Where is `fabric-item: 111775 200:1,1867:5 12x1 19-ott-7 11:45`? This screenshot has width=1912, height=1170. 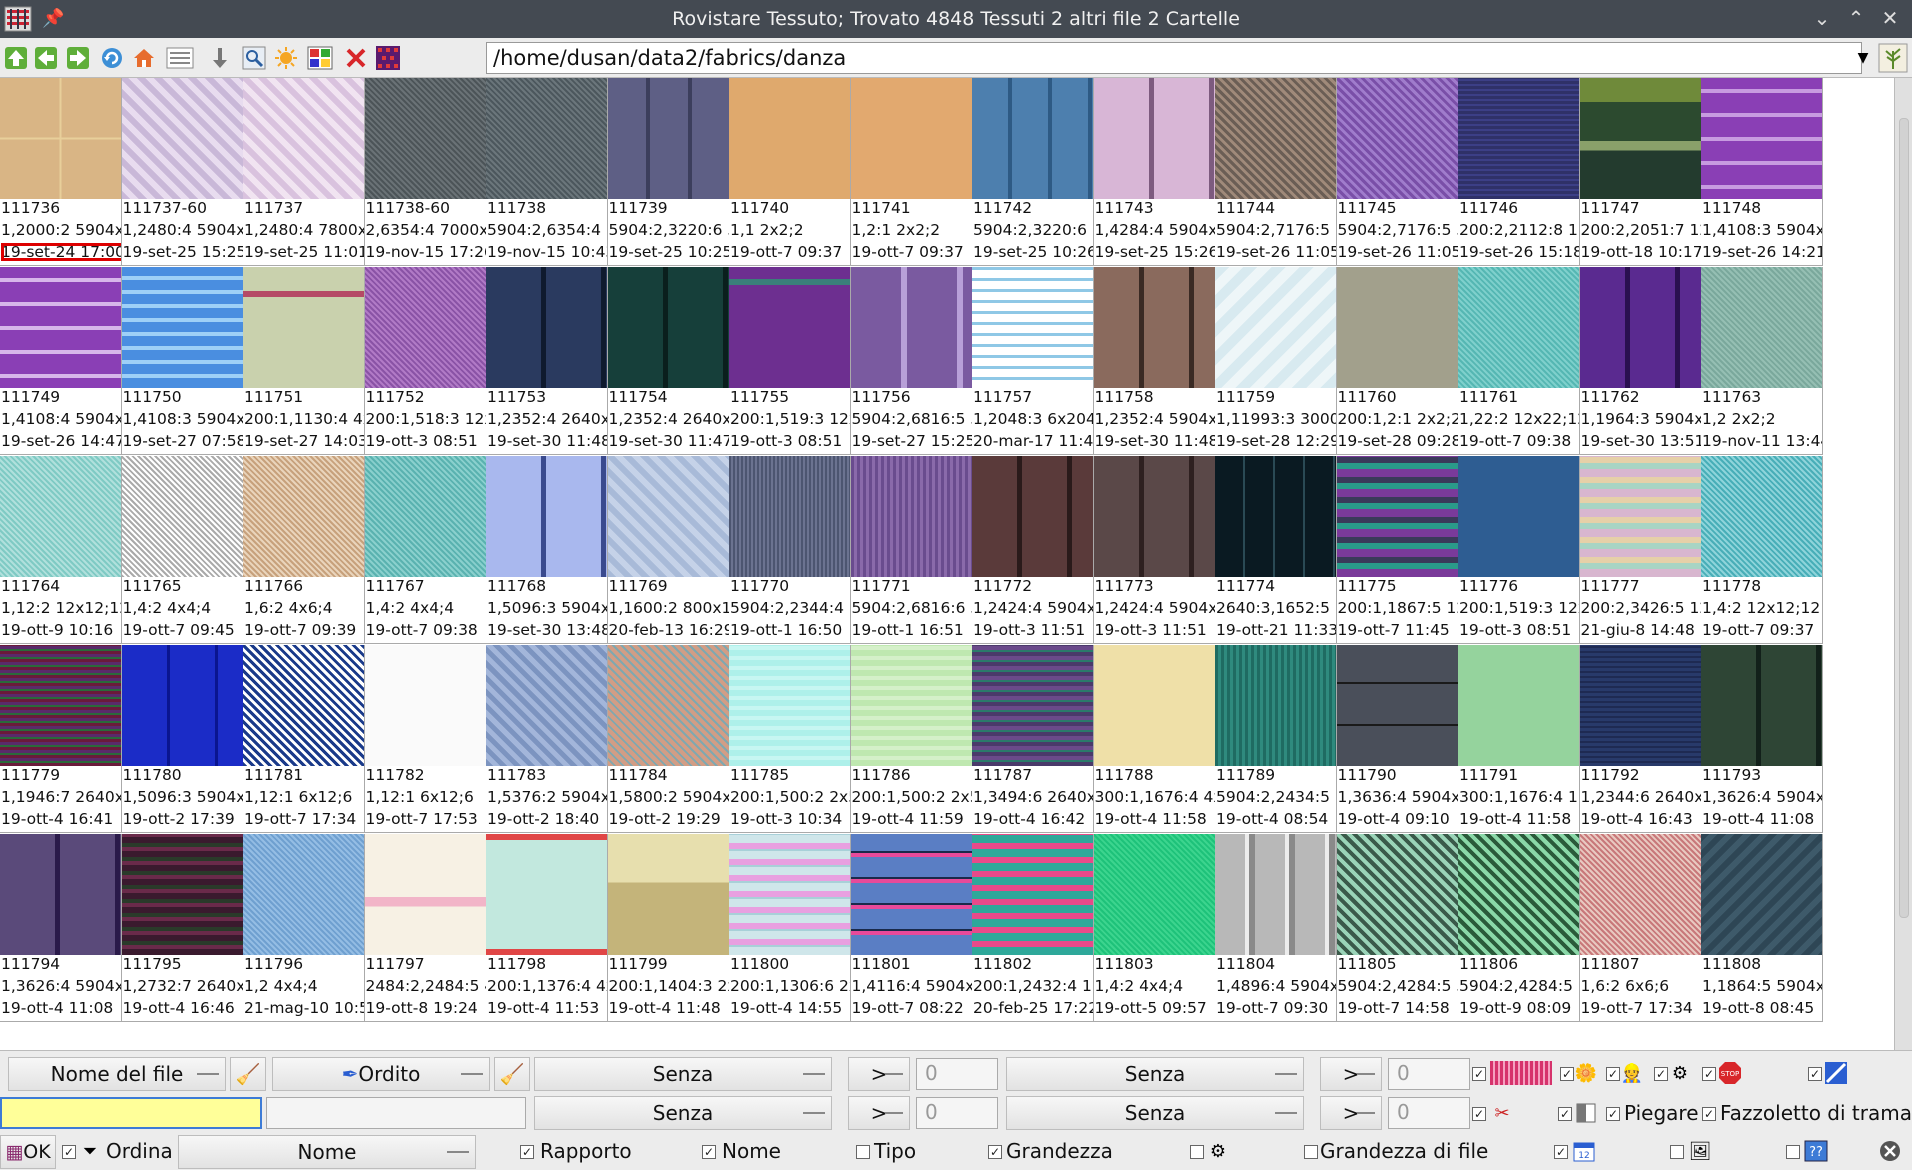 fabric-item: 111775 200:1,1867:5 12x1 19-ott-7 11:45 is located at coordinates (1397, 550).